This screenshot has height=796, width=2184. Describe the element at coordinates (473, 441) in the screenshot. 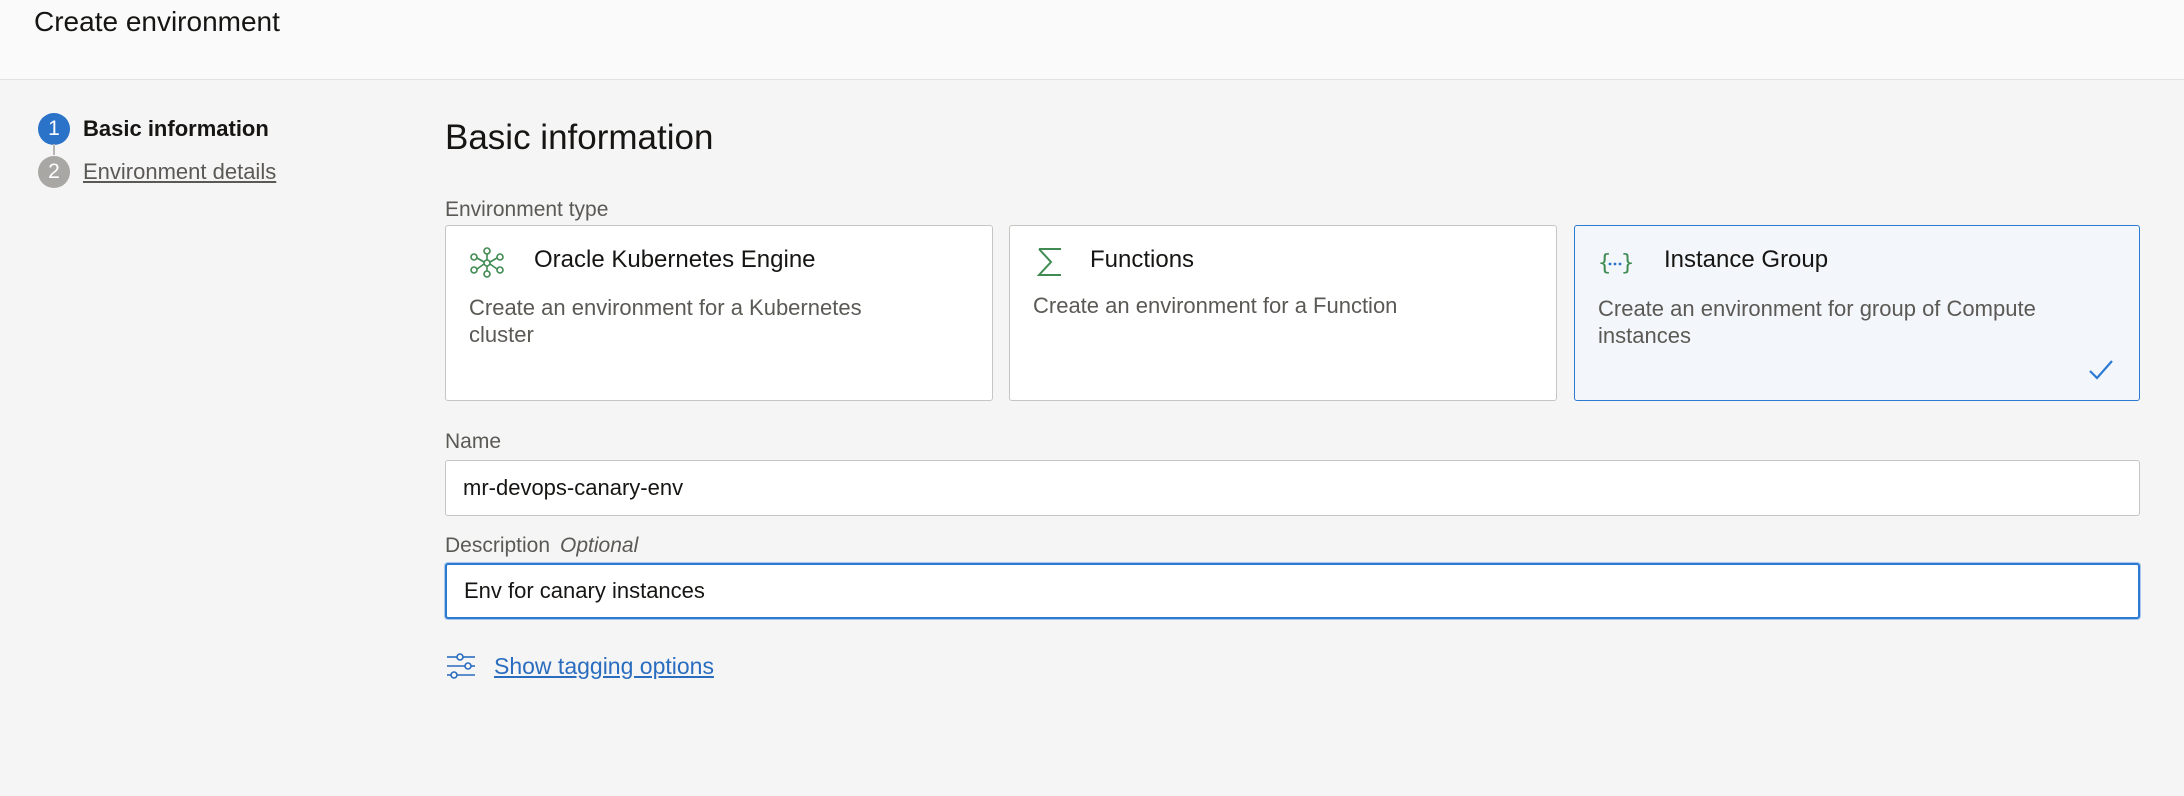

I see `name-label: Name` at that location.